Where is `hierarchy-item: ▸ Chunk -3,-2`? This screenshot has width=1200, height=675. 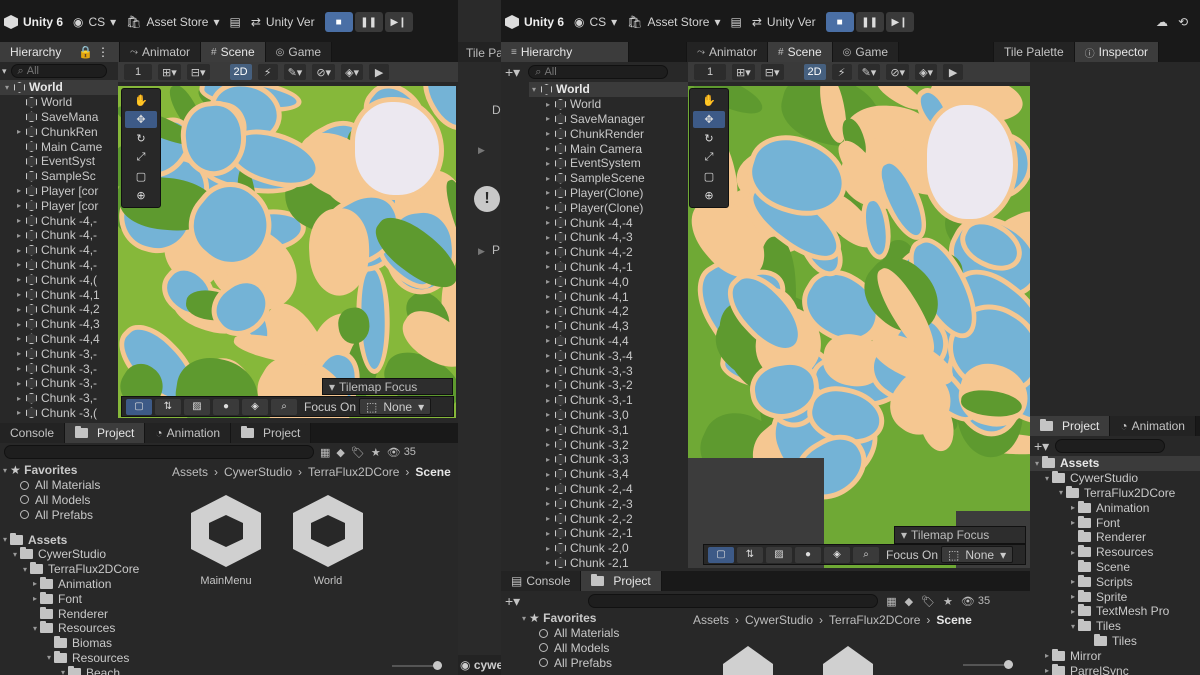 hierarchy-item: ▸ Chunk -3,-2 is located at coordinates (608, 385).